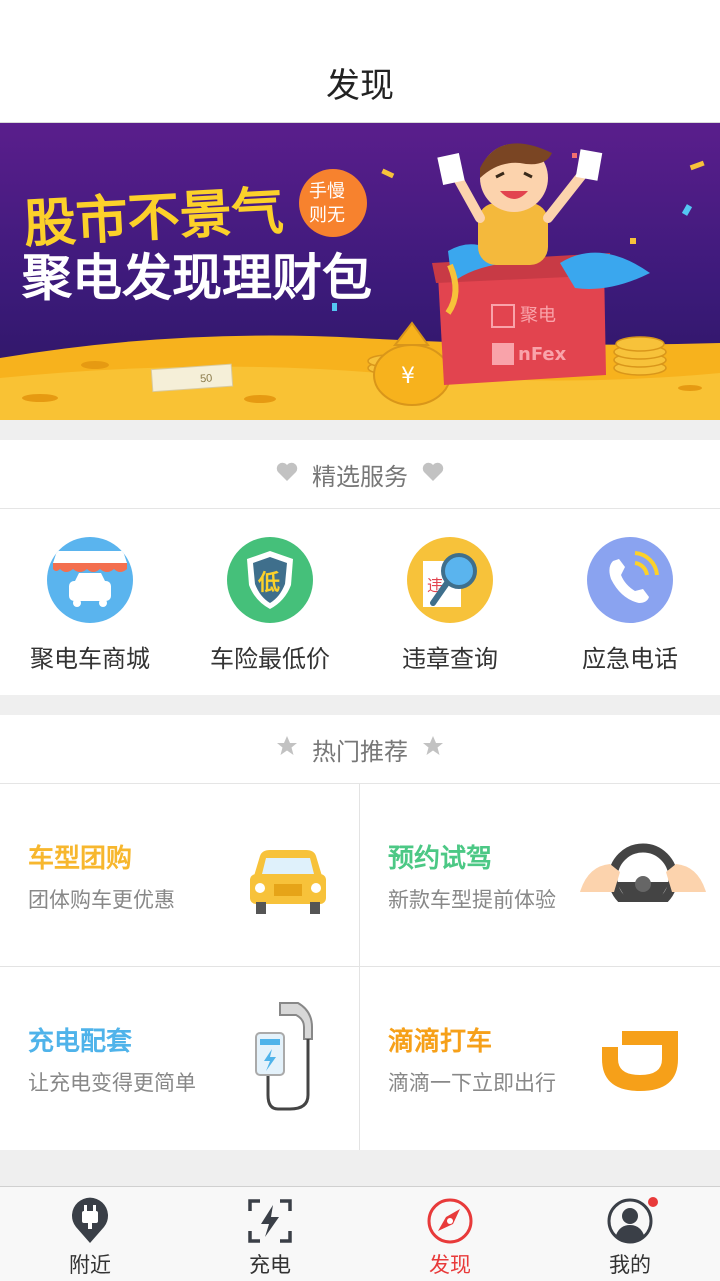  I want to click on service-violation-check: 违 违章查询, so click(450, 602).